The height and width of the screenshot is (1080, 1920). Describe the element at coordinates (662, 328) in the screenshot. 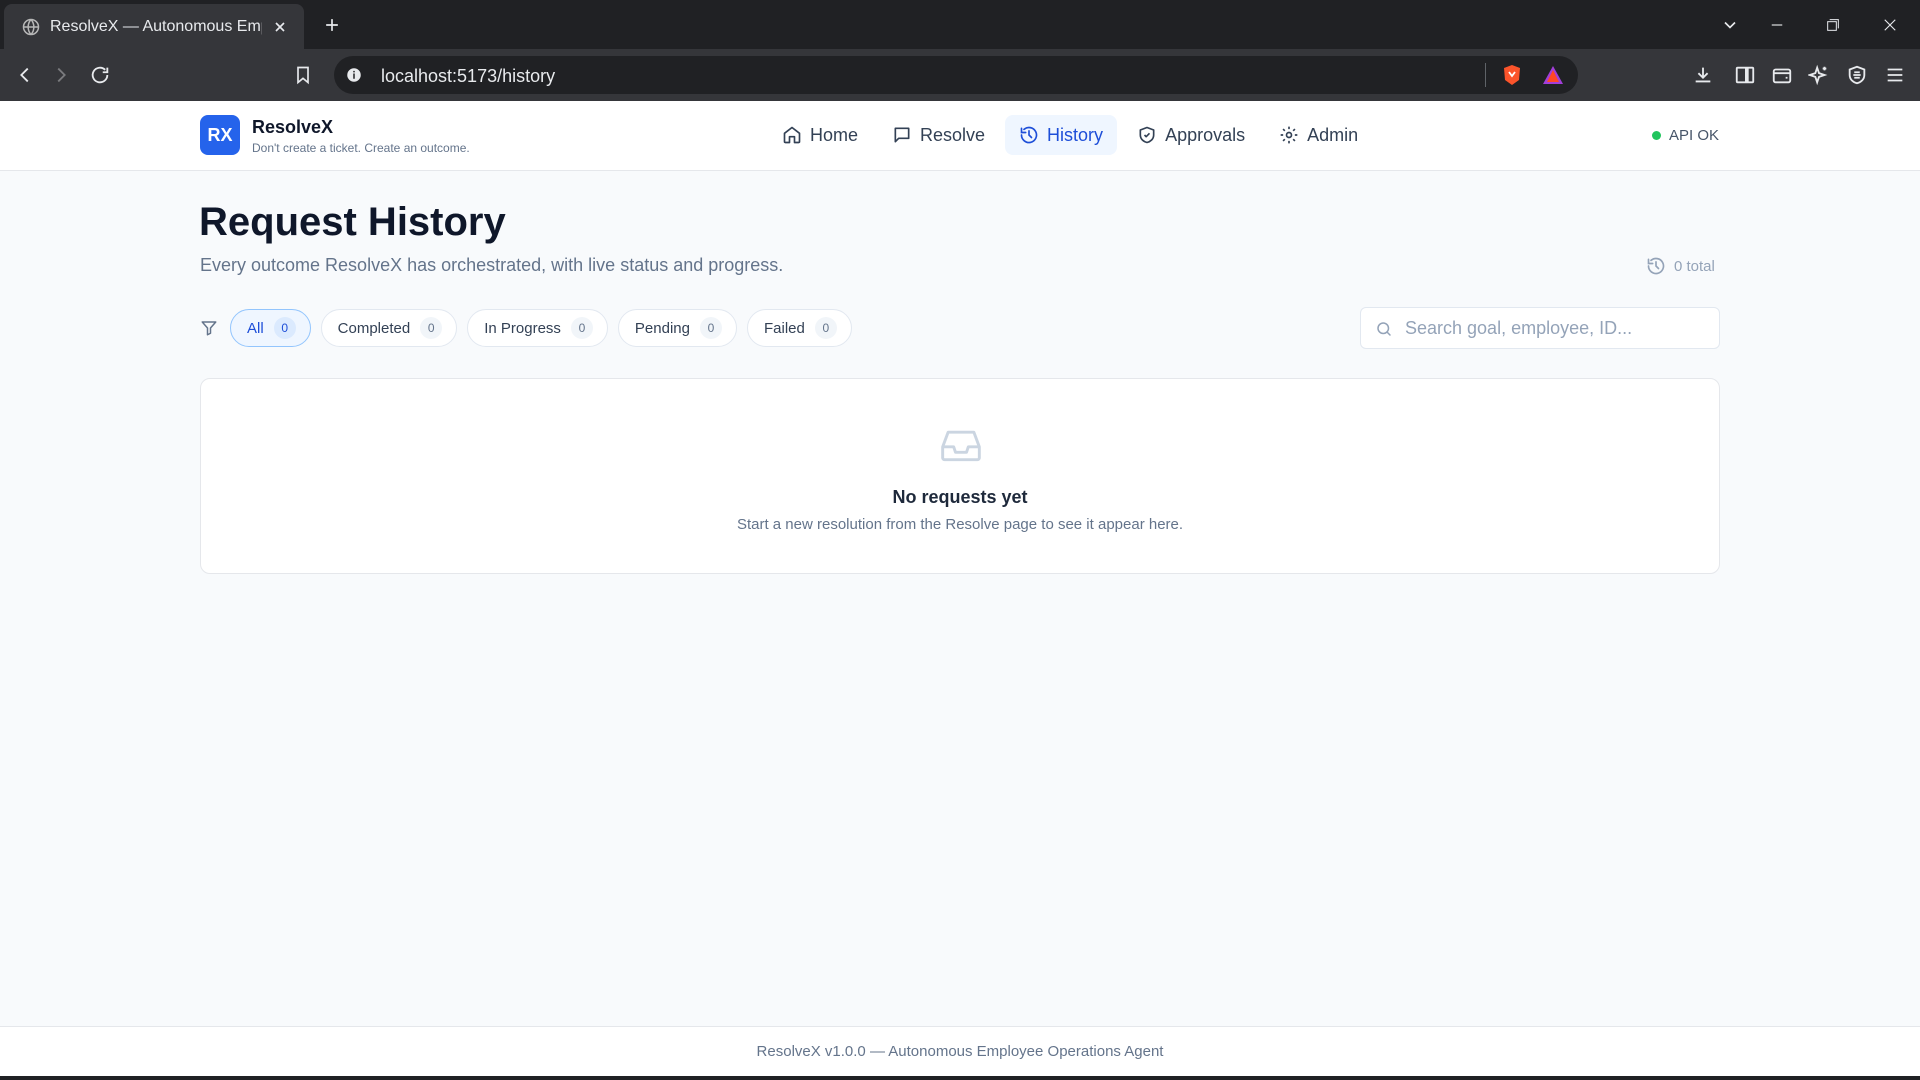

I see `filter-pending-label: Pending` at that location.